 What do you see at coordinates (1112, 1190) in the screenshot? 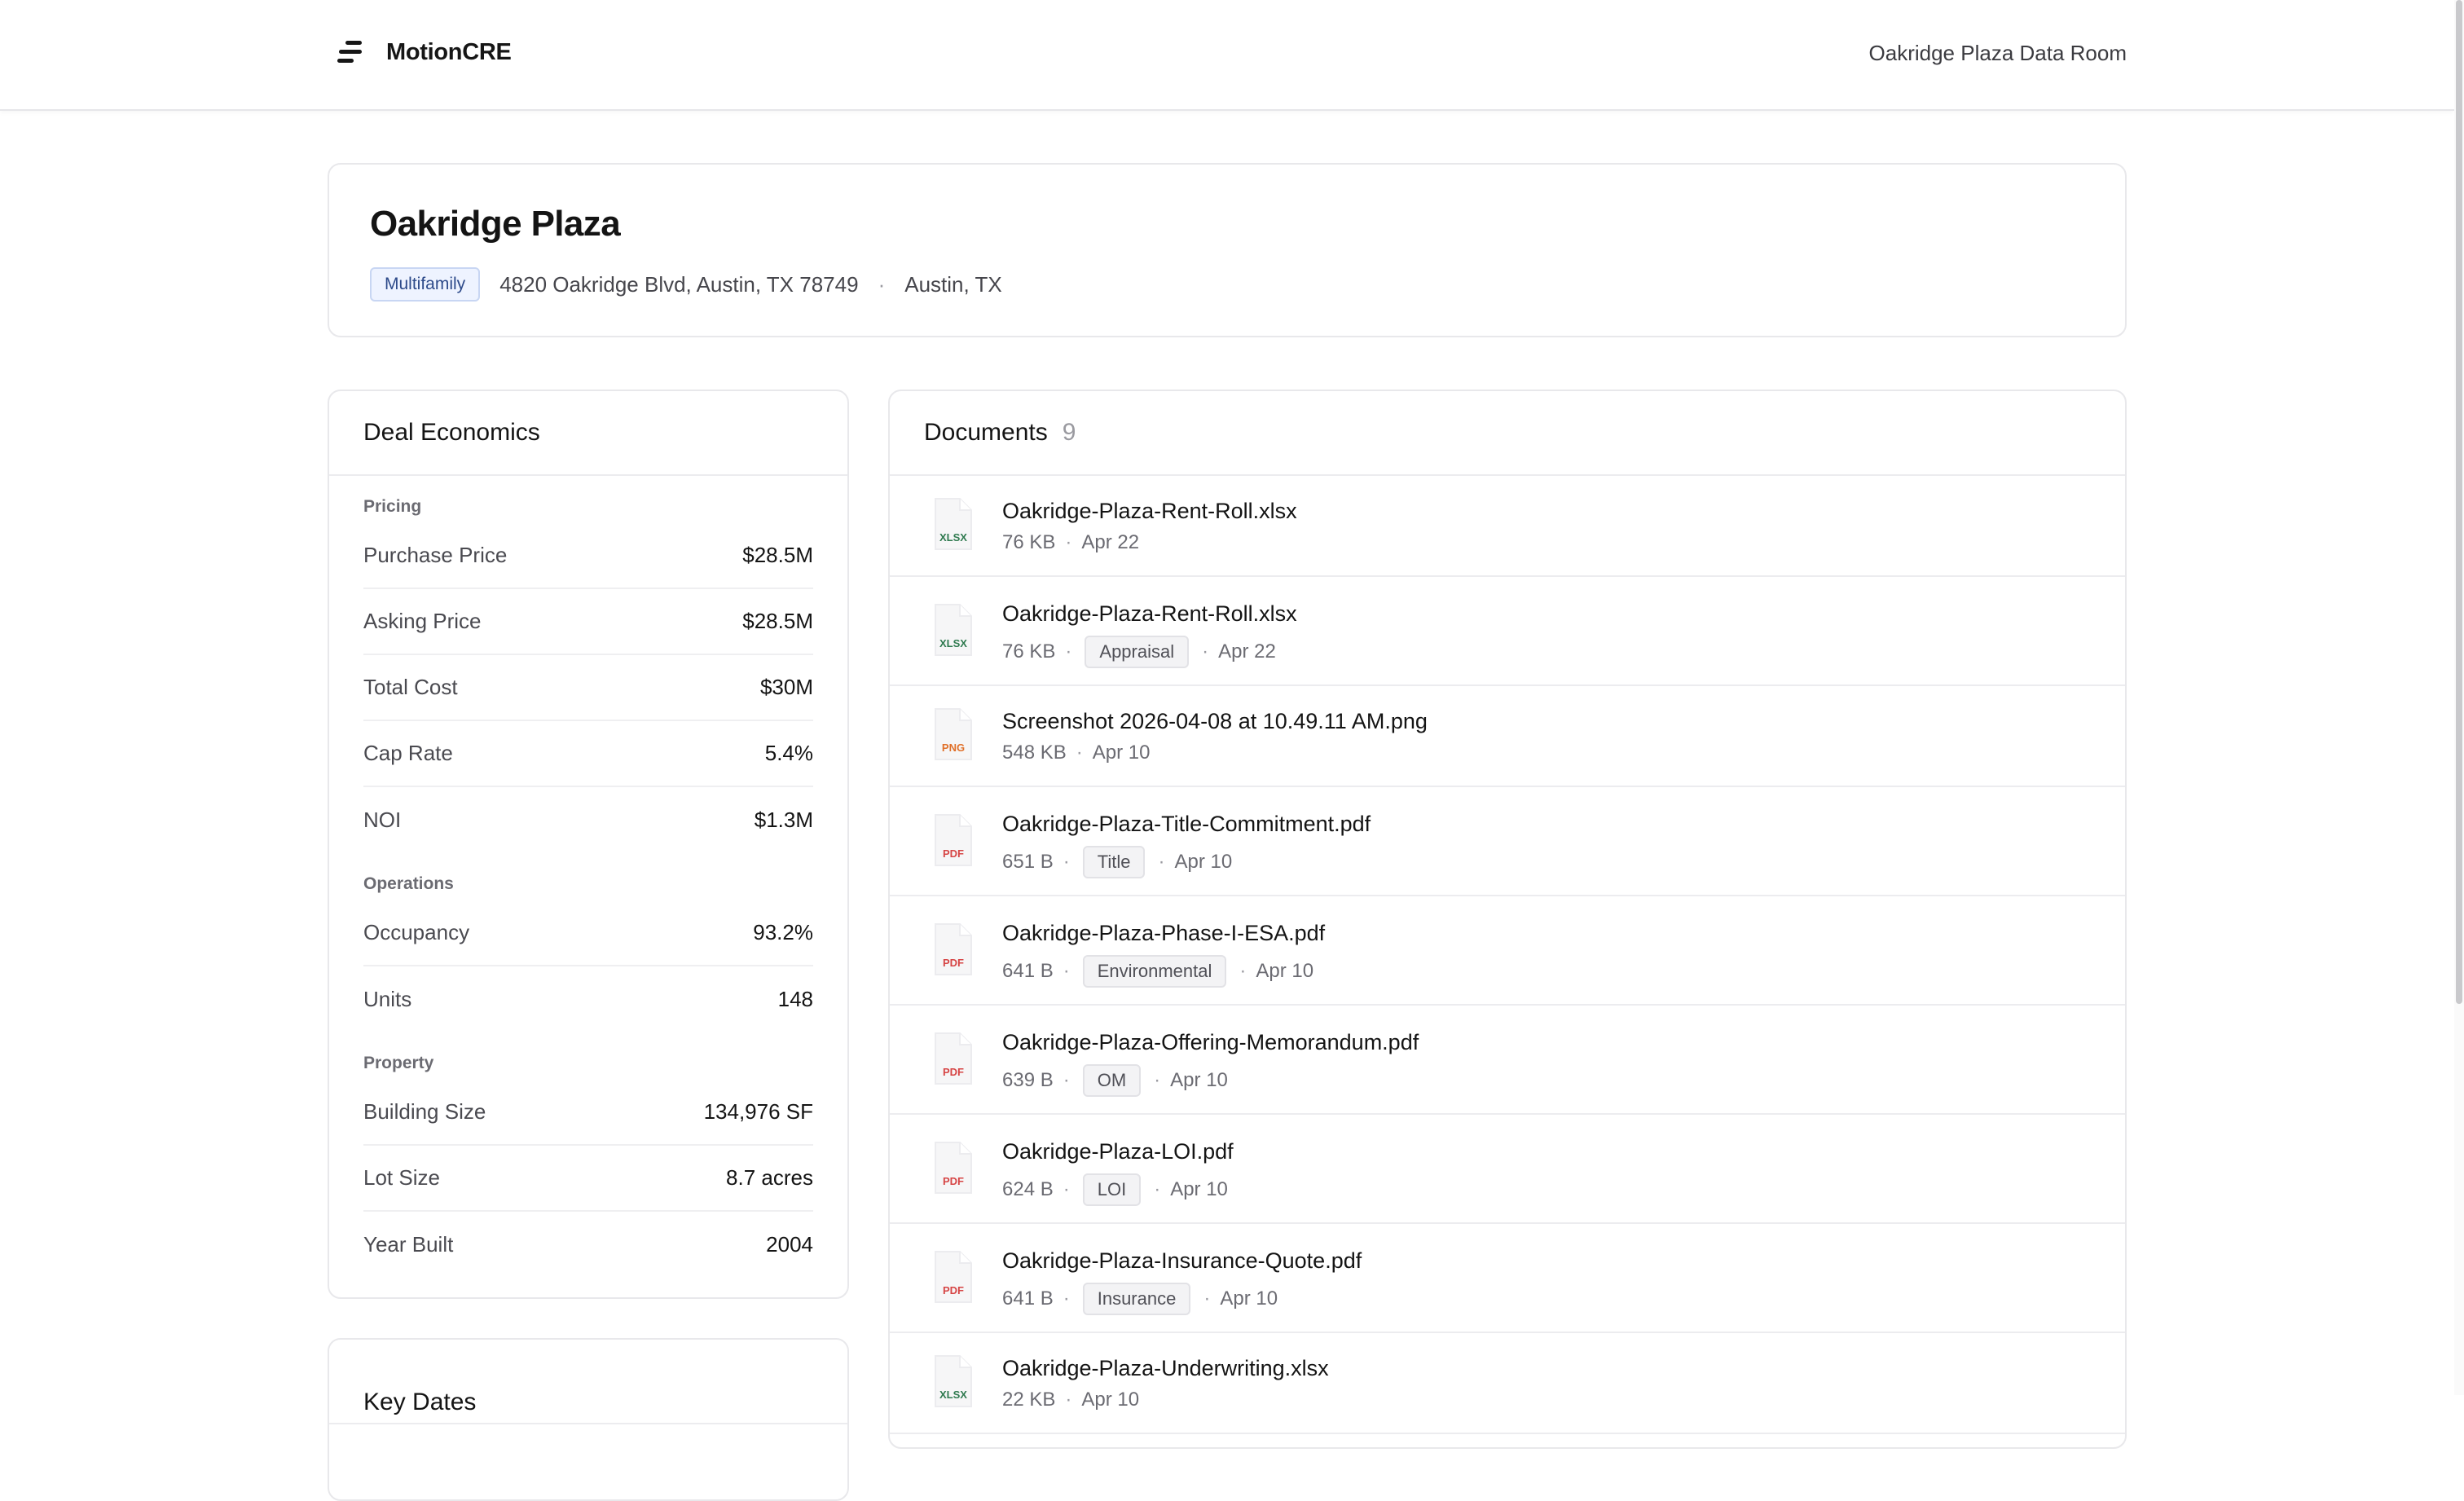
I see `document-category-tag: LOI` at bounding box center [1112, 1190].